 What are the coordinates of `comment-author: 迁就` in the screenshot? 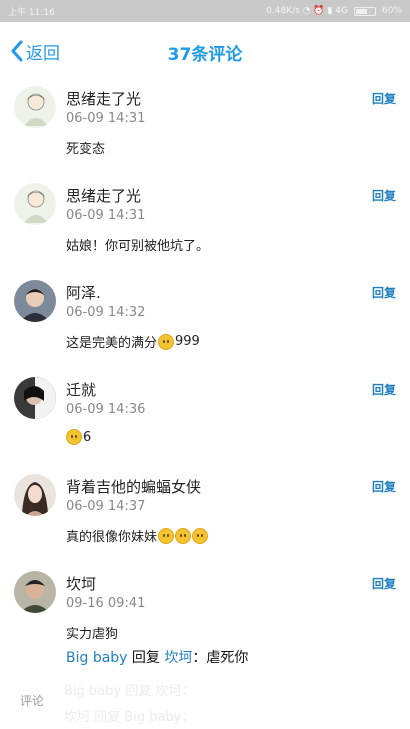 It's located at (81, 389).